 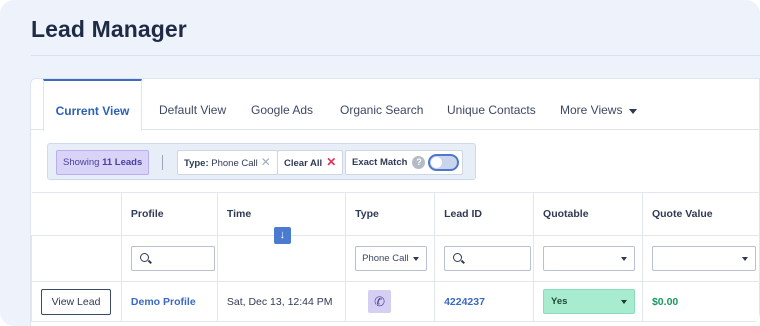 I want to click on tab-unique-contacts: Unique Contacts, so click(x=491, y=104).